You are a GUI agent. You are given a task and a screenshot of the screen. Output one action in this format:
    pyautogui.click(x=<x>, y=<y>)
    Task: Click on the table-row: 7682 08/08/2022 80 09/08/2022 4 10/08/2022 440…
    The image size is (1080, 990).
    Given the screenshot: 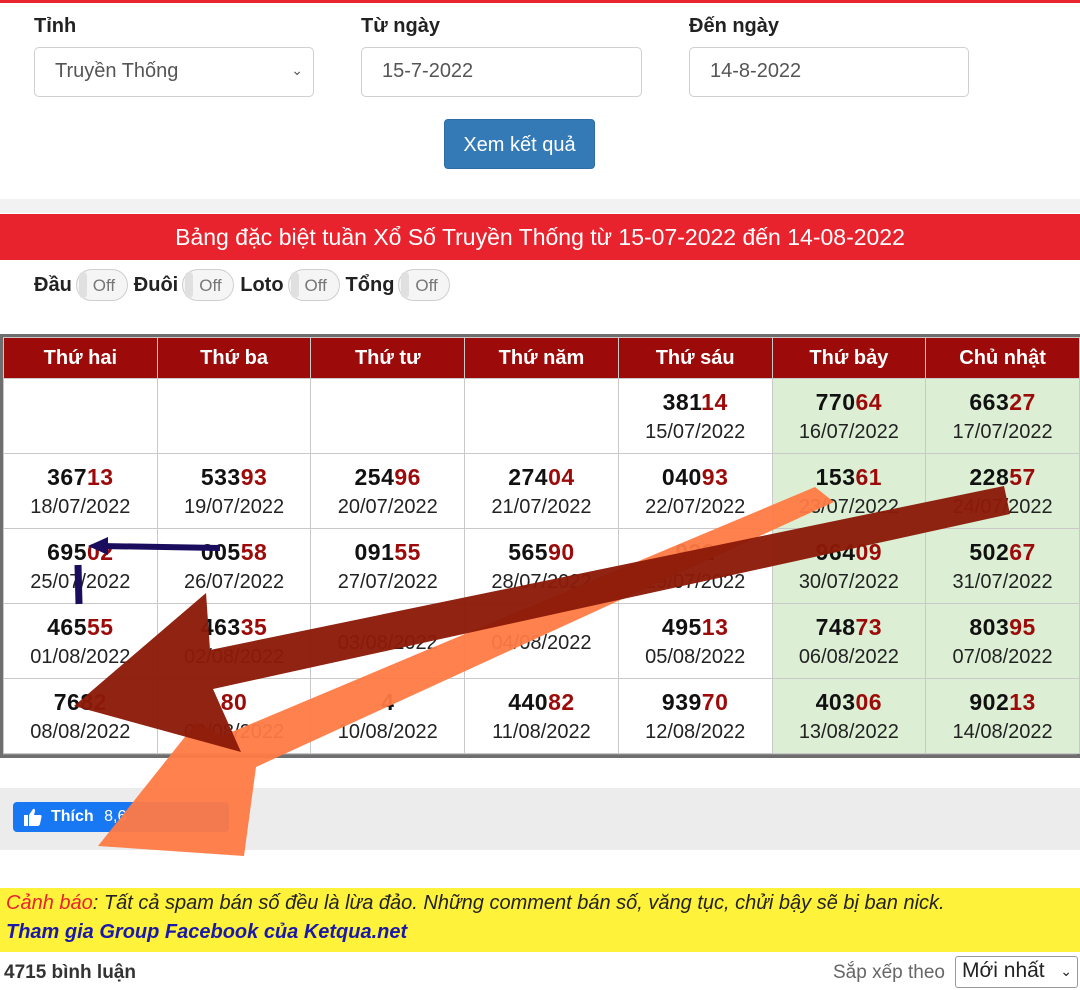 What is the action you would take?
    pyautogui.click(x=541, y=716)
    